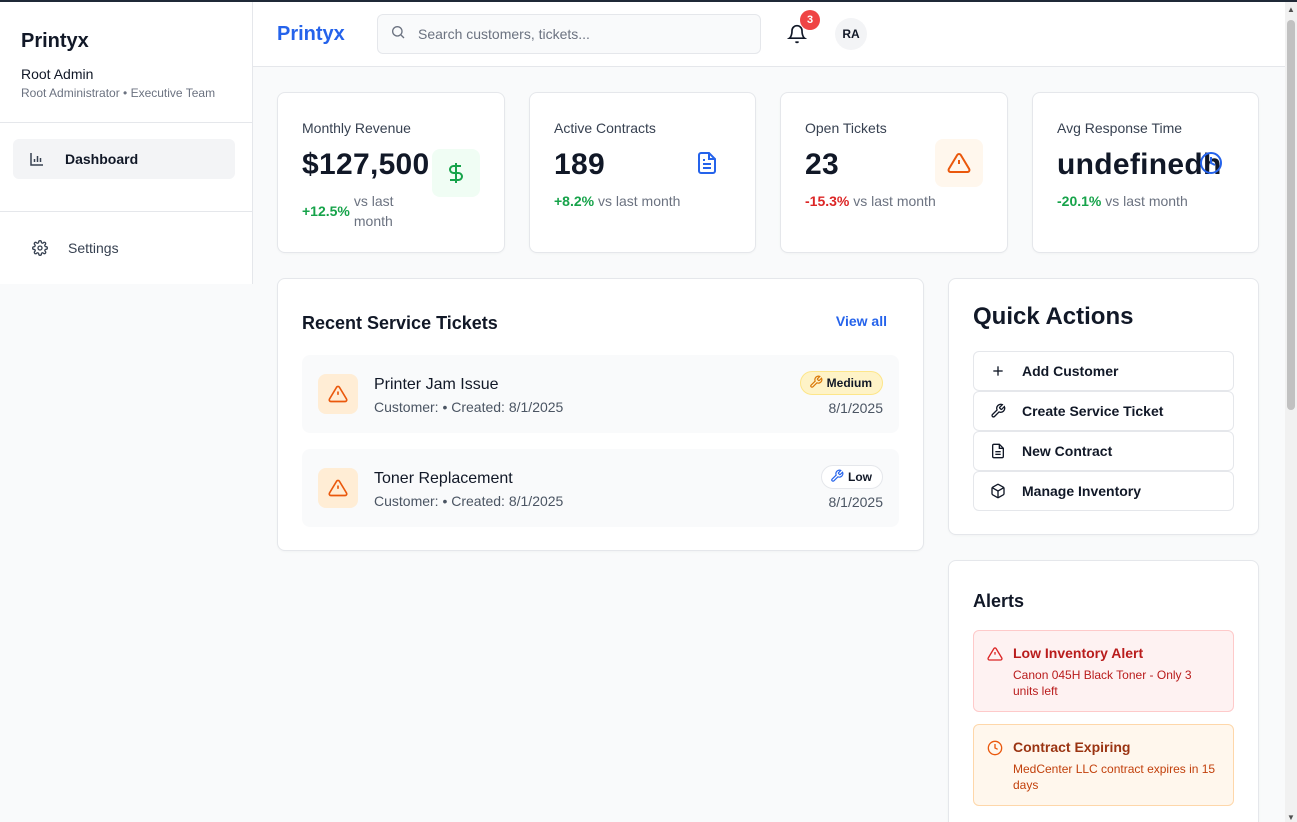 This screenshot has height=822, width=1297. Describe the element at coordinates (126, 41) in the screenshot. I see `sidebar-brand: Printyx` at that location.